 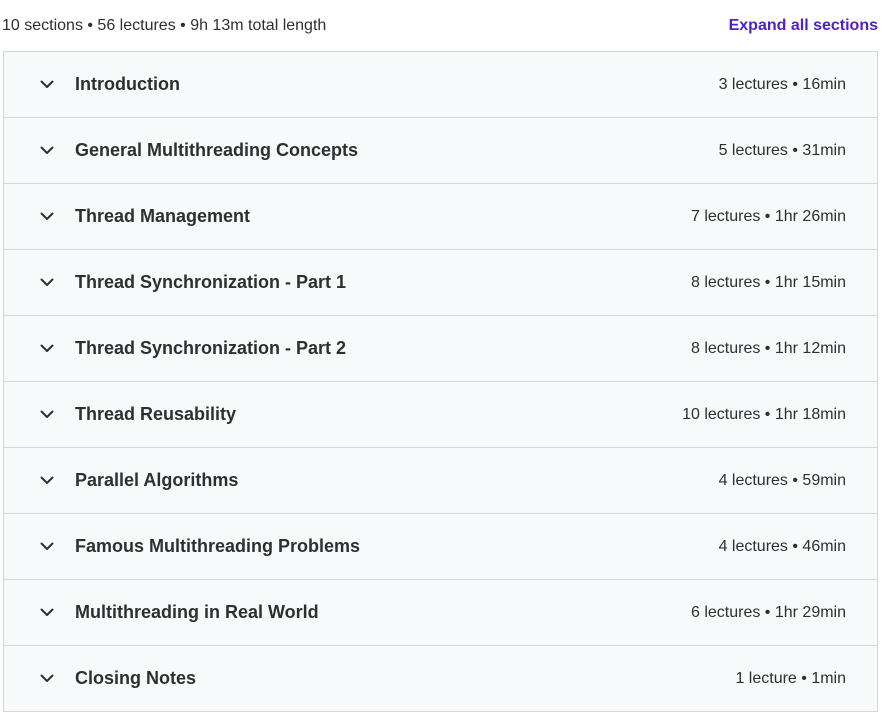 I want to click on section-meta: 8 lectures • 1hr 12min, so click(x=768, y=348).